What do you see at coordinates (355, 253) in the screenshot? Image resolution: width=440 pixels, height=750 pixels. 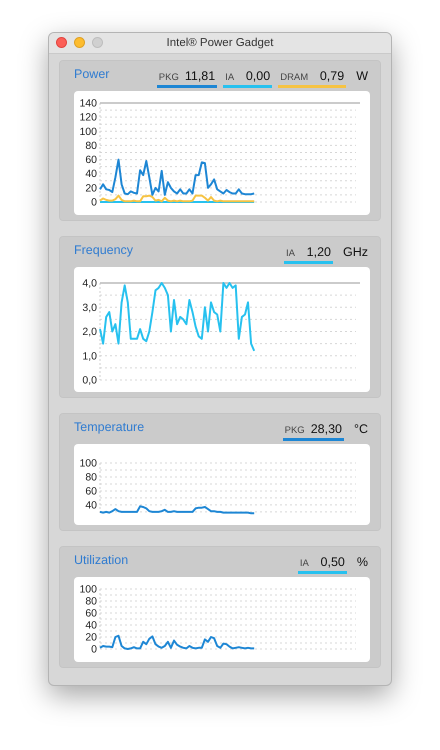 I see `unit-label: GHz` at bounding box center [355, 253].